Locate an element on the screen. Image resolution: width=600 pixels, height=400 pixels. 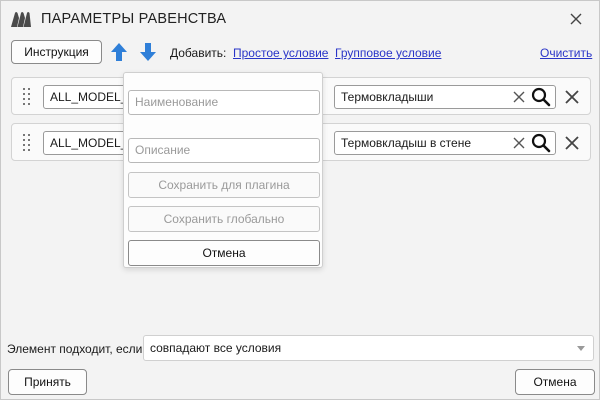
match-mode-label: Элемент подходит, если is located at coordinates (75, 349).